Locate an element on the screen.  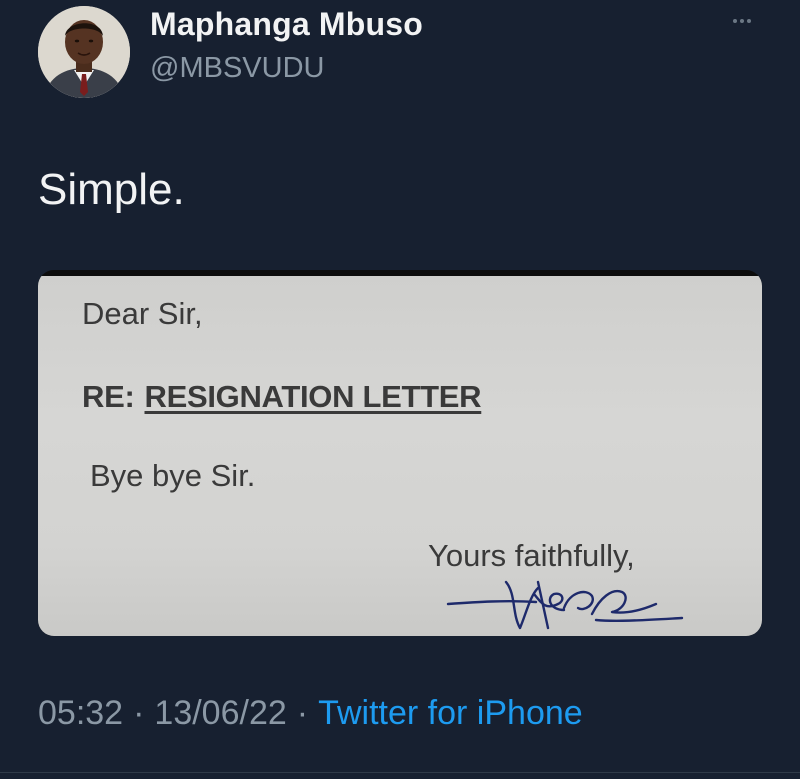
divider is located at coordinates (400, 772).